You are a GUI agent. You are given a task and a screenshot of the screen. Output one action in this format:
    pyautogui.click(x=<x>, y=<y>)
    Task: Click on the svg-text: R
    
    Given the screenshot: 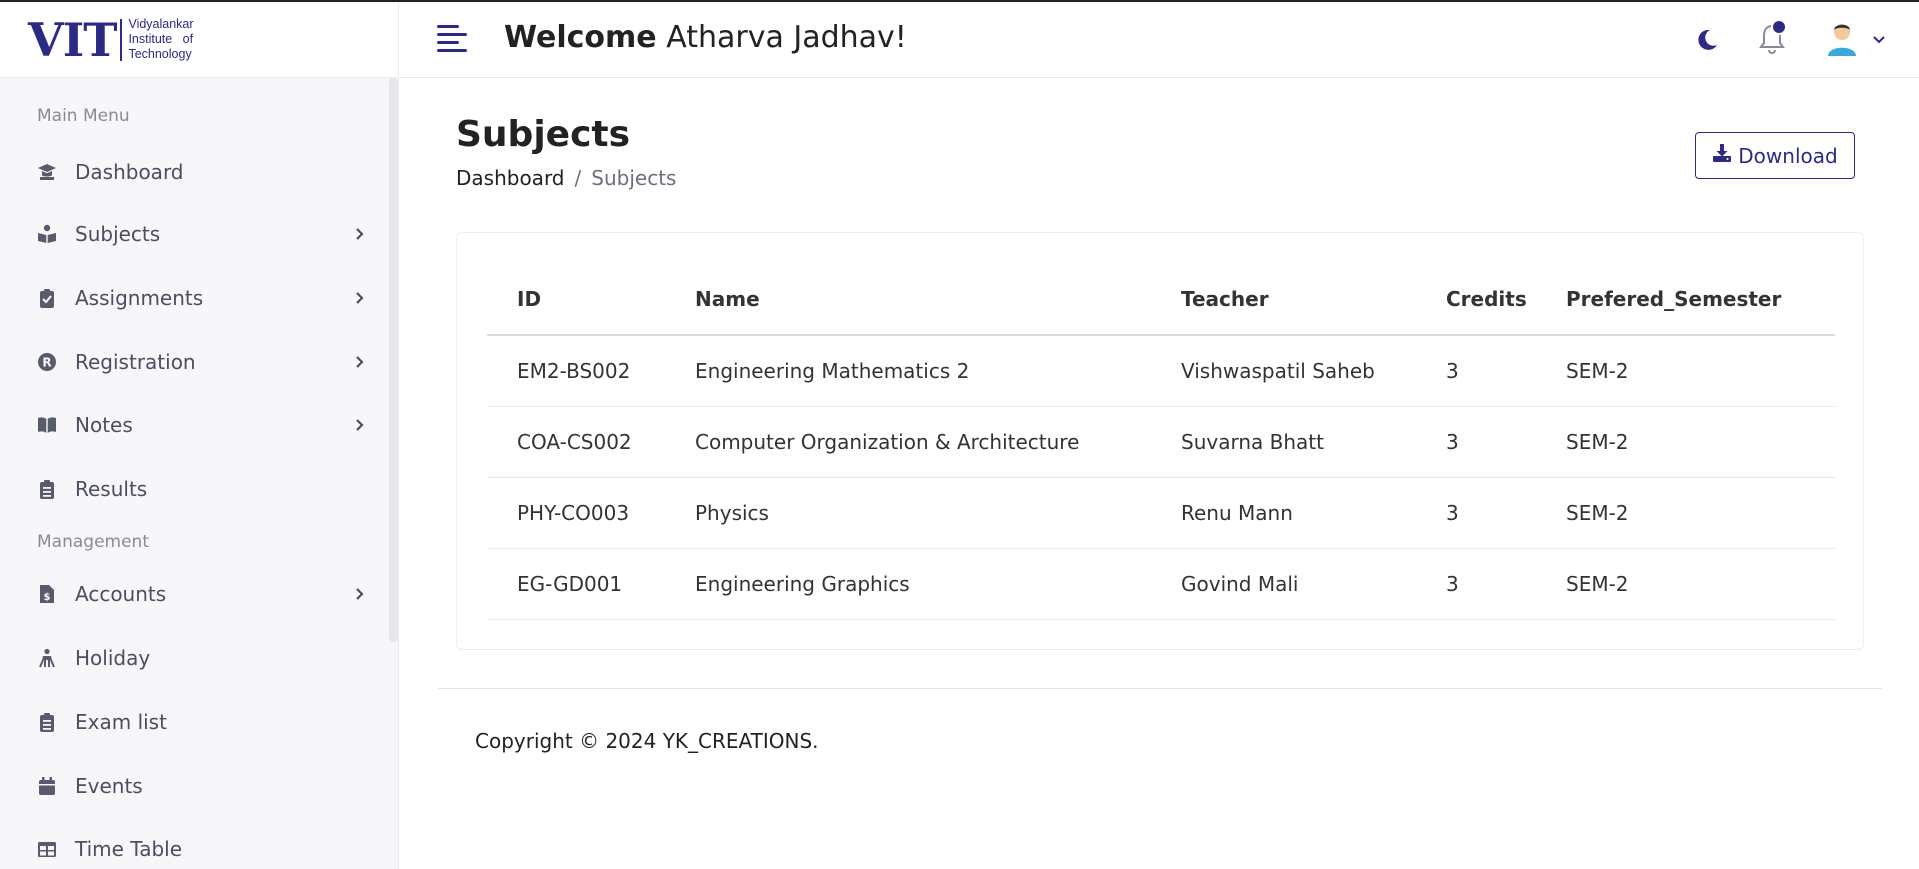 What is the action you would take?
    pyautogui.click(x=46, y=363)
    